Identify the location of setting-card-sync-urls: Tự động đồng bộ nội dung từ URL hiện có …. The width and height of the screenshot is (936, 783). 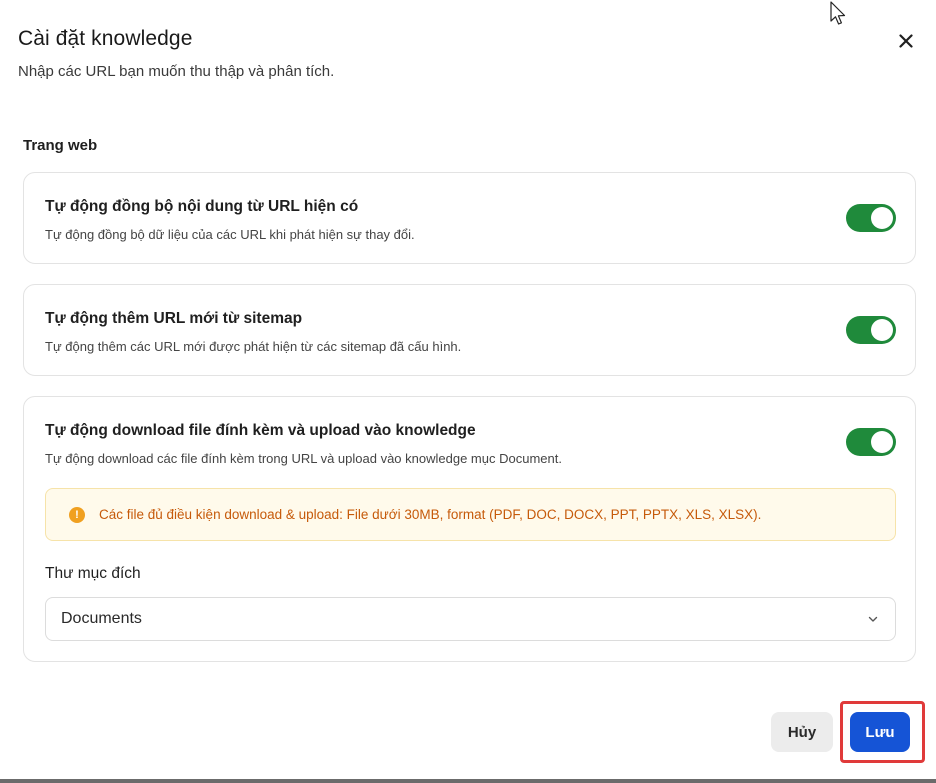
(469, 218).